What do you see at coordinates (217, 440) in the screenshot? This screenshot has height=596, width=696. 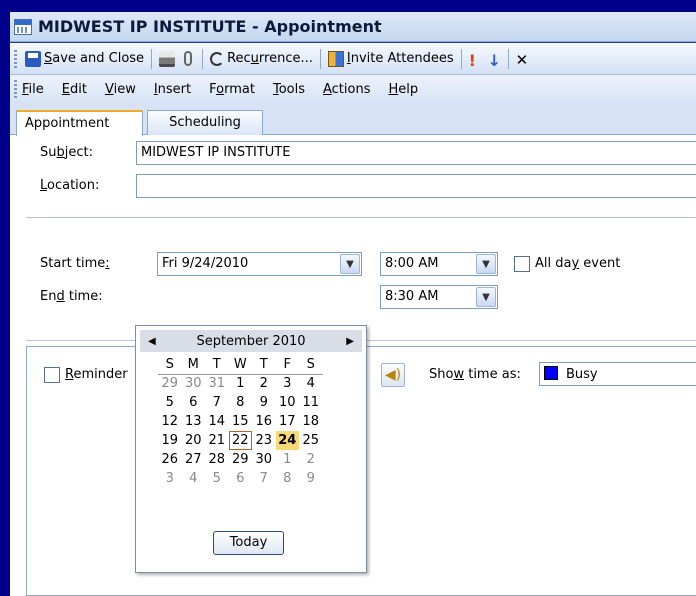 I see `calendar-day: 21` at bounding box center [217, 440].